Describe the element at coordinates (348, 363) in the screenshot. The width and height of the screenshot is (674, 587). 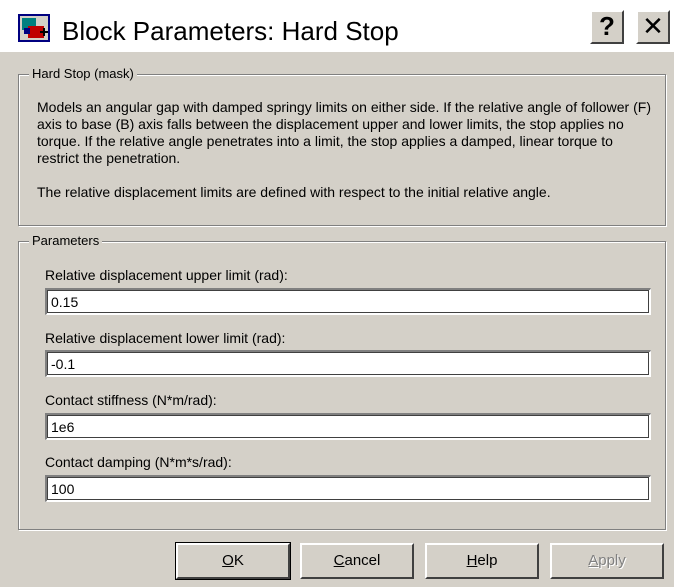
I see `lower-limit-input` at that location.